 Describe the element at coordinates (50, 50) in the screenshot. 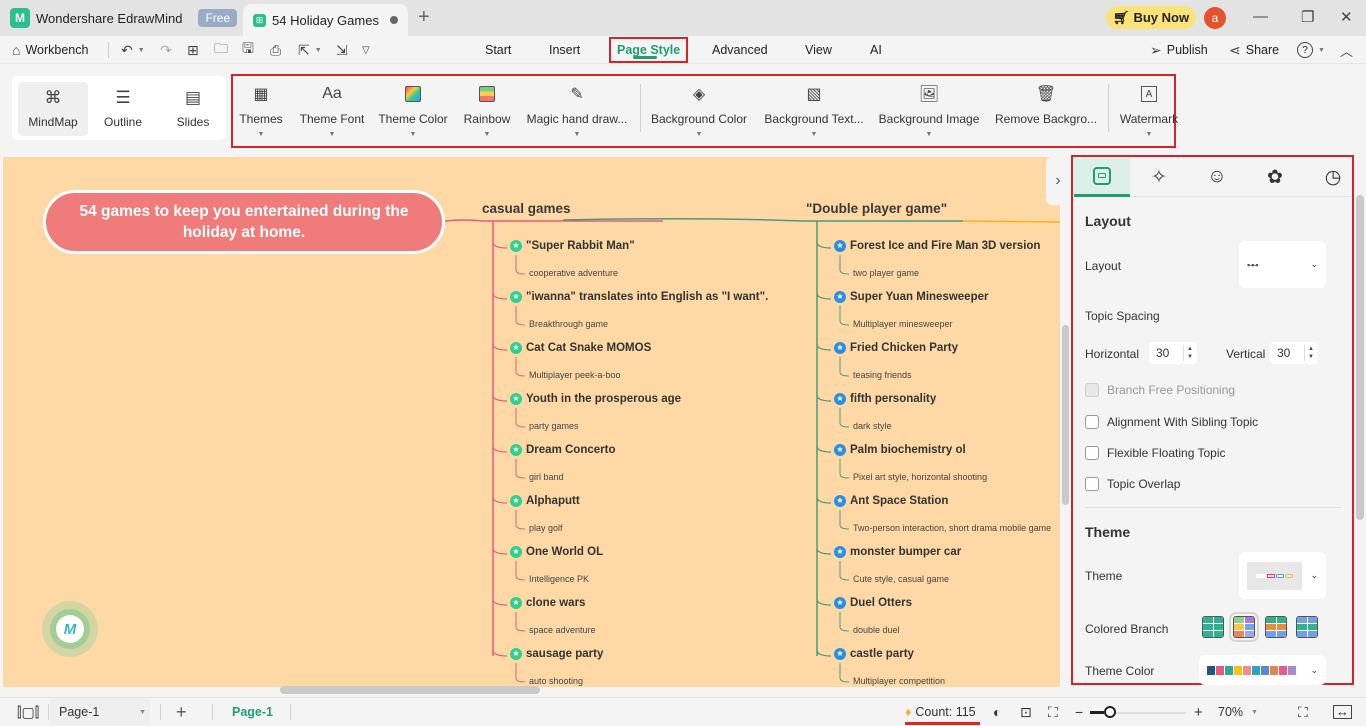

I see `workbench-button: ⌂ Workbench` at that location.